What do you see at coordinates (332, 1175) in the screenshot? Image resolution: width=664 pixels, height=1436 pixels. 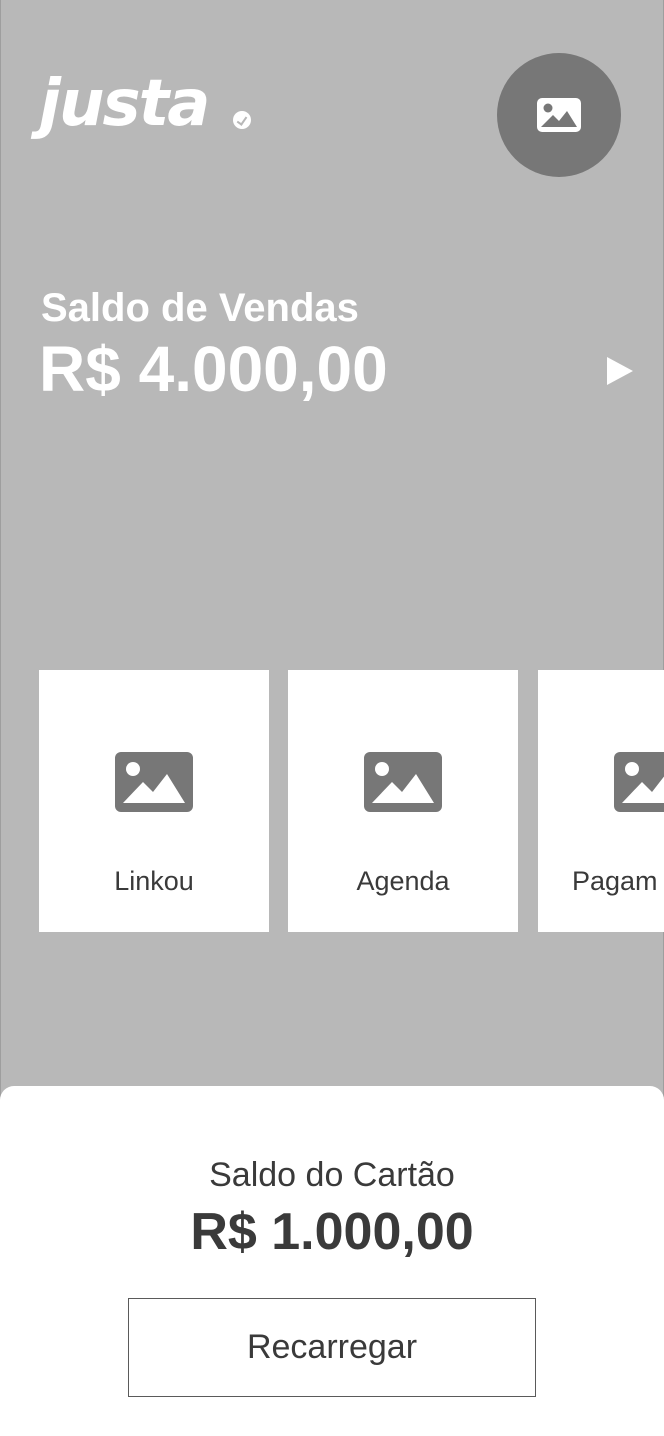 I see `card-balance-label: Saldo do Cartão` at bounding box center [332, 1175].